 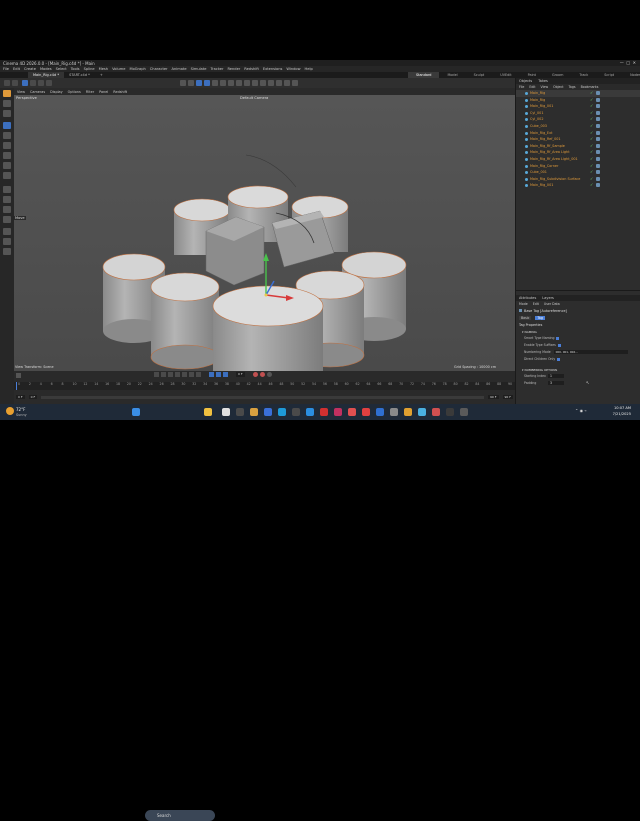 I want to click on object-list-item: Cyl_002 ✓, so click(x=578, y=119).